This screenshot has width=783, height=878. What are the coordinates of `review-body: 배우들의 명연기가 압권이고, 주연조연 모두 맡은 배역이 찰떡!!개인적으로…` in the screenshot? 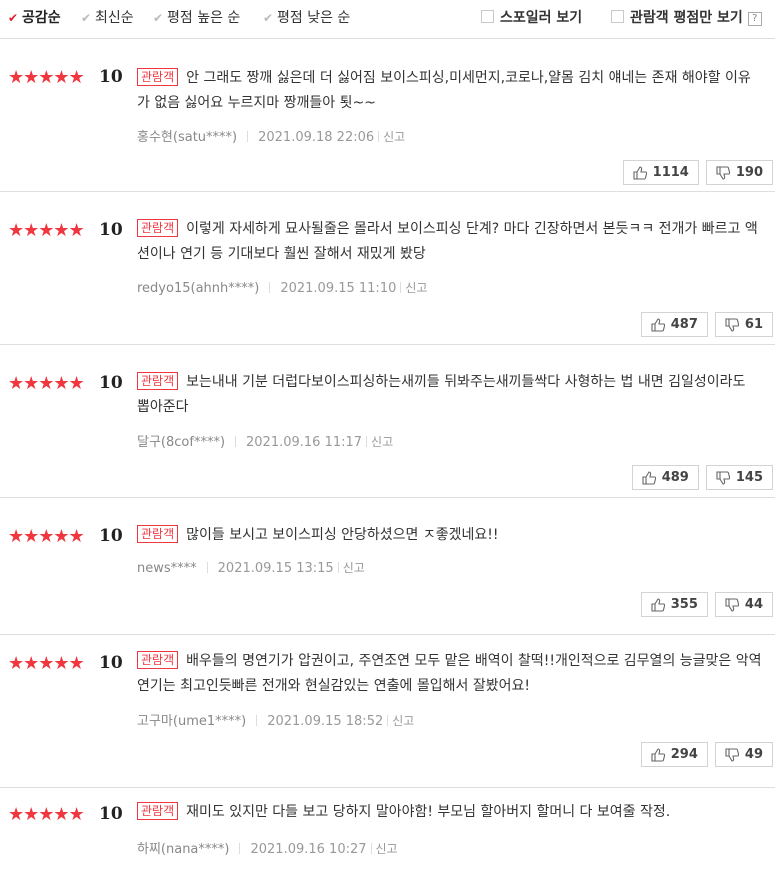 It's located at (449, 673).